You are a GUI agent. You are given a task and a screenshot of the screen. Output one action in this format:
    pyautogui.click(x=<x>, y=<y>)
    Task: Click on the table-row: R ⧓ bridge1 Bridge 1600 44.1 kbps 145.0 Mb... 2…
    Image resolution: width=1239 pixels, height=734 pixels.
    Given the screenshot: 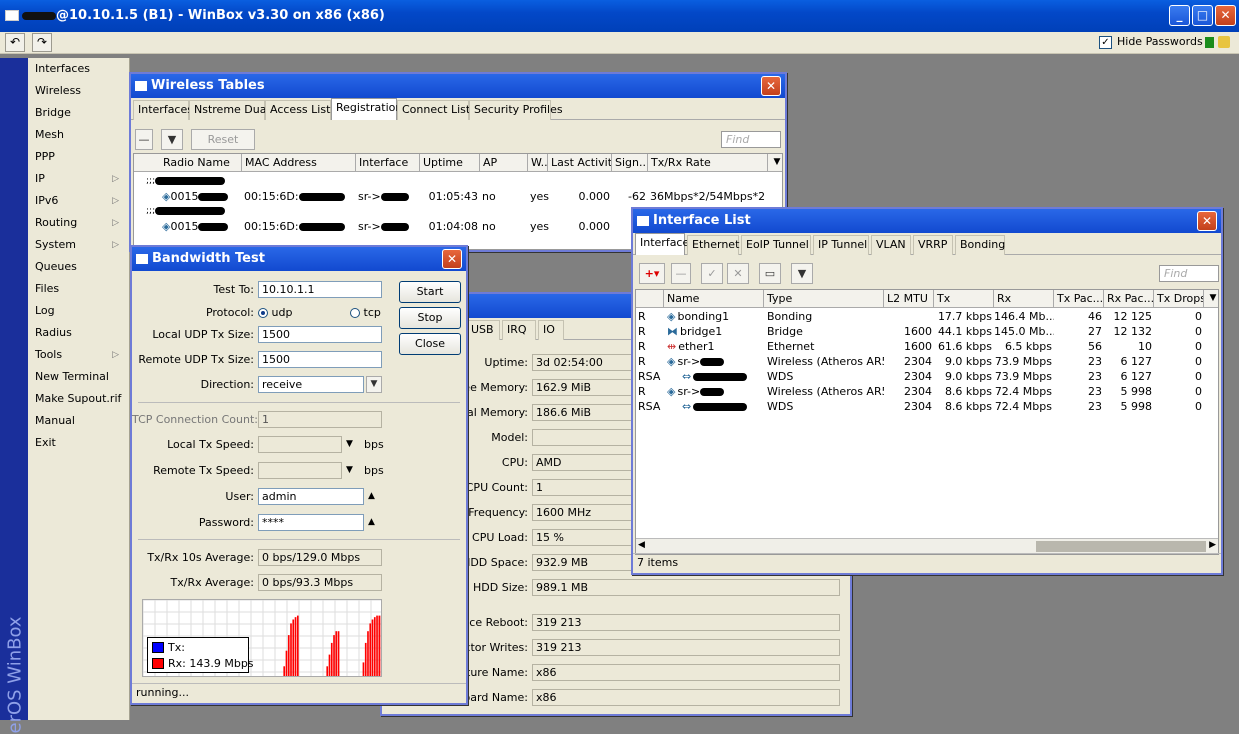 What is the action you would take?
    pyautogui.click(x=927, y=331)
    